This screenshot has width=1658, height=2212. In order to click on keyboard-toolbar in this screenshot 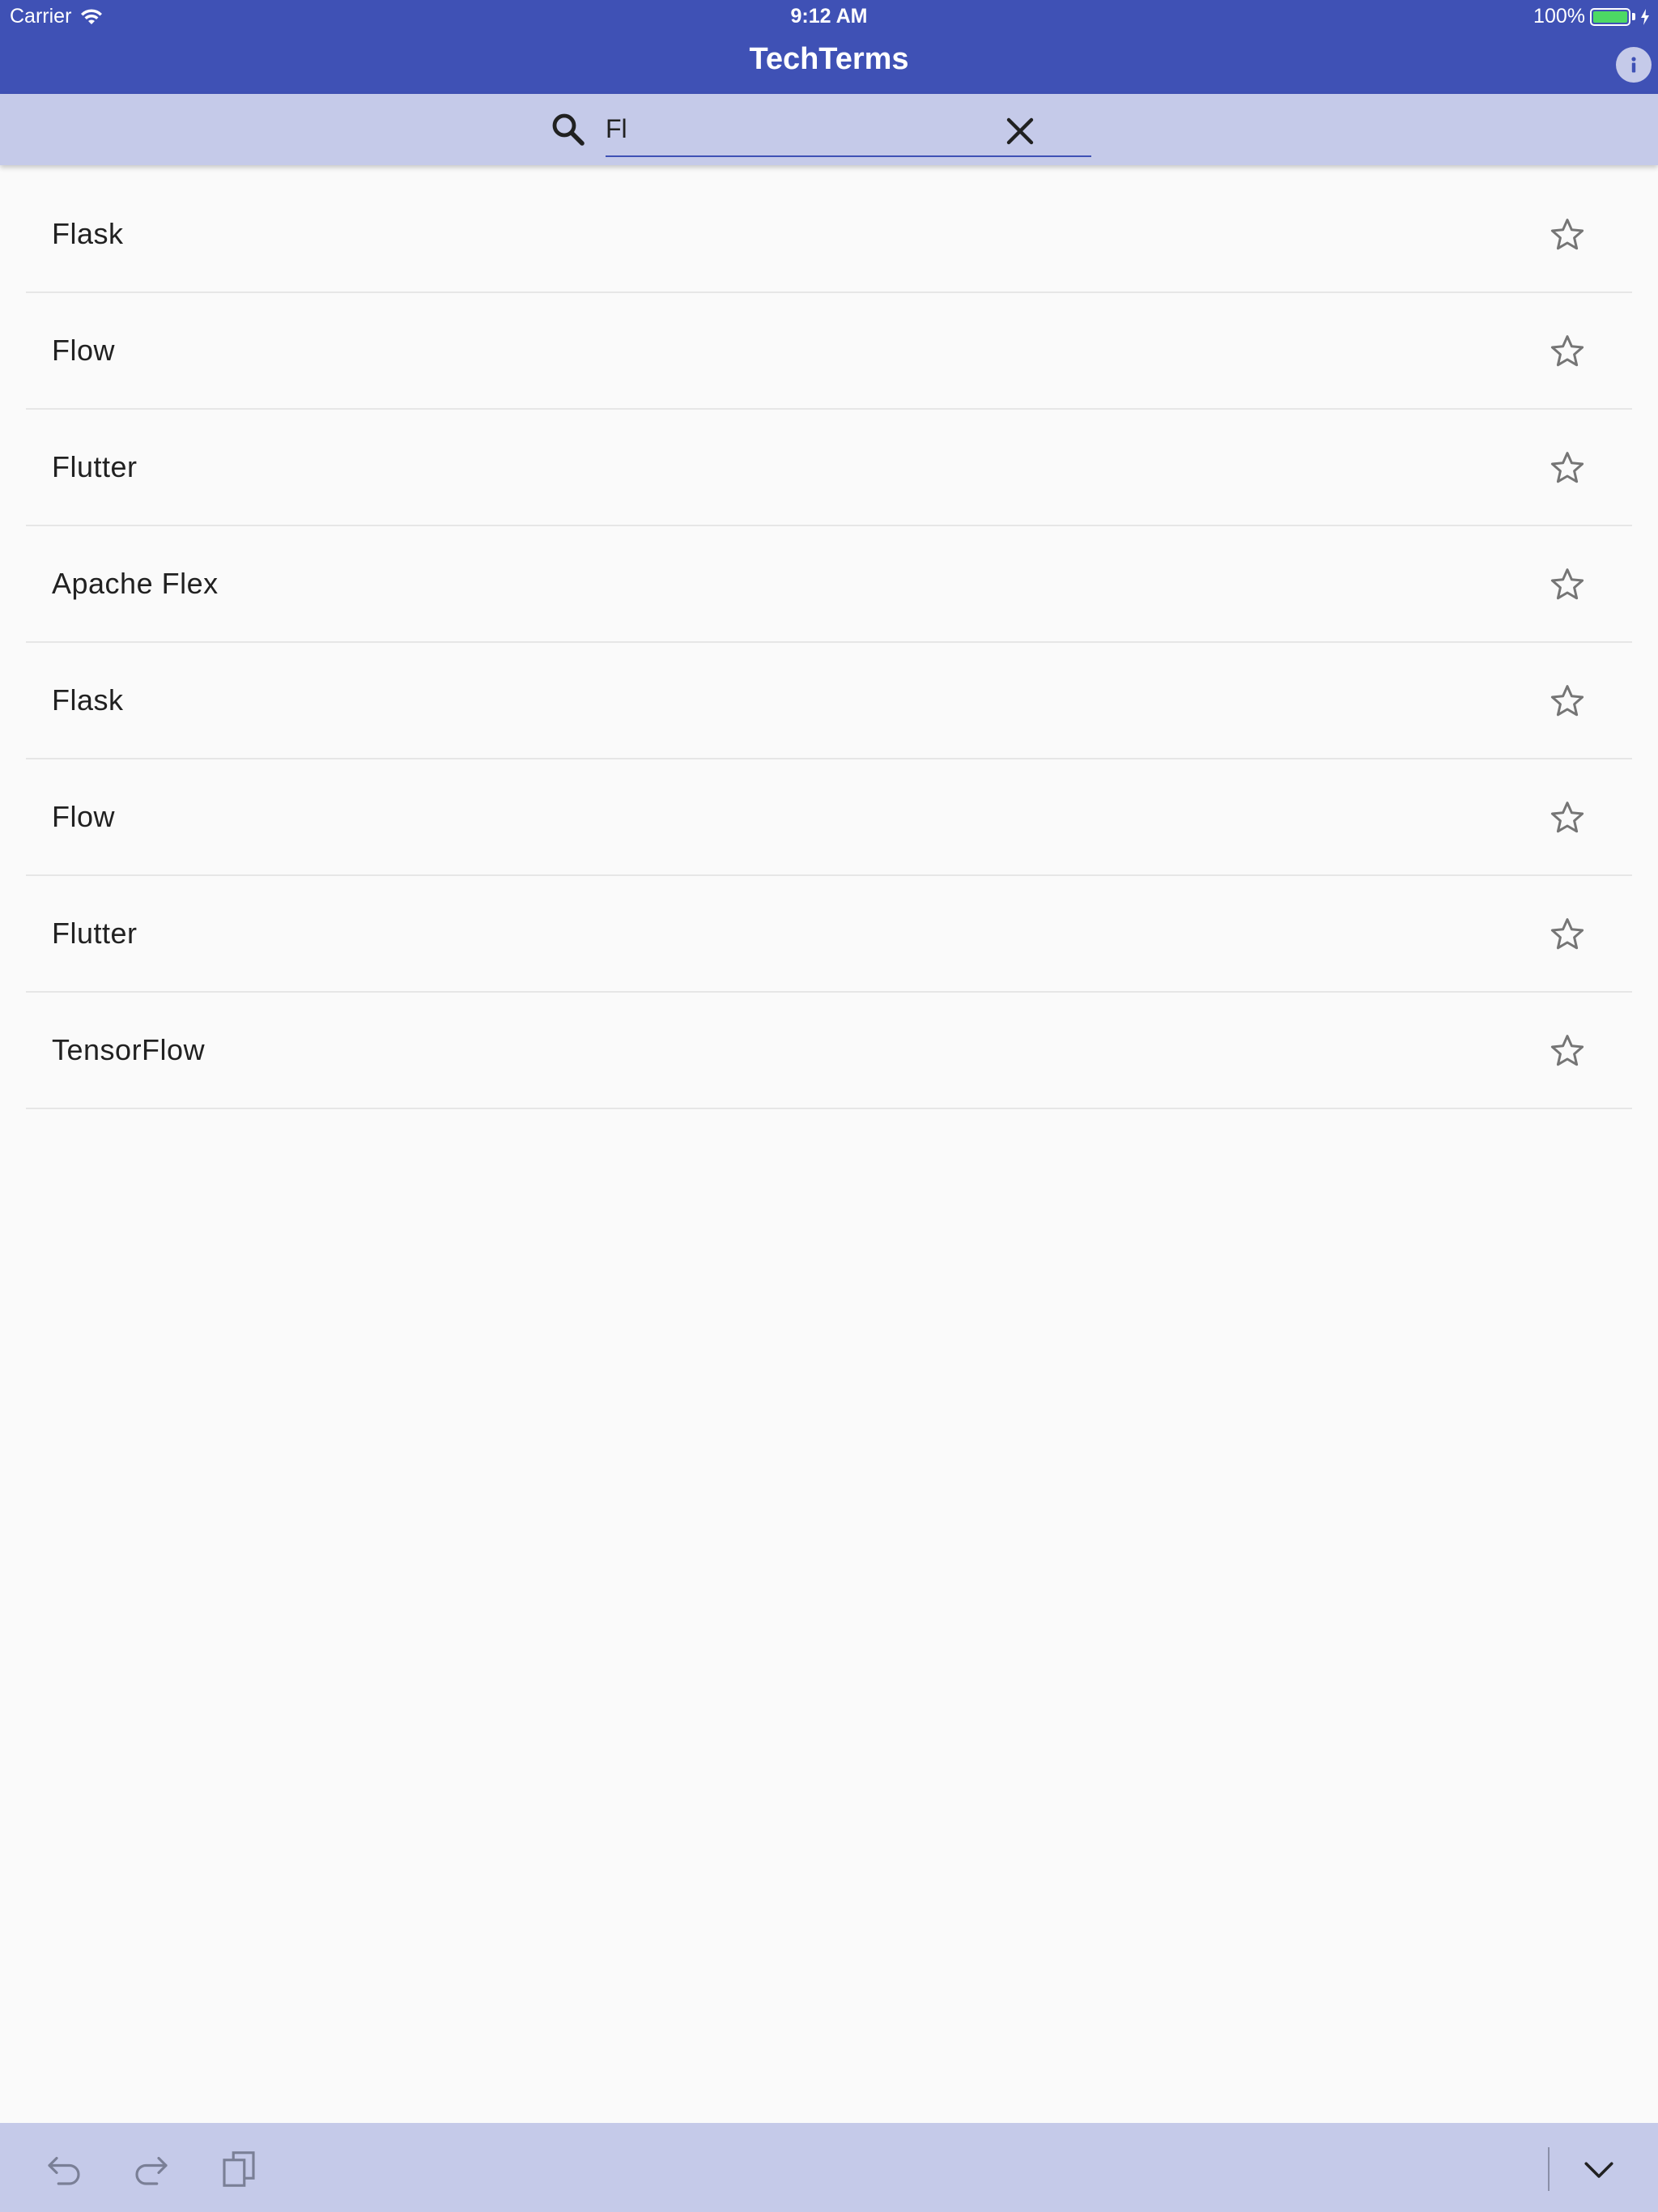, I will do `click(829, 2167)`.